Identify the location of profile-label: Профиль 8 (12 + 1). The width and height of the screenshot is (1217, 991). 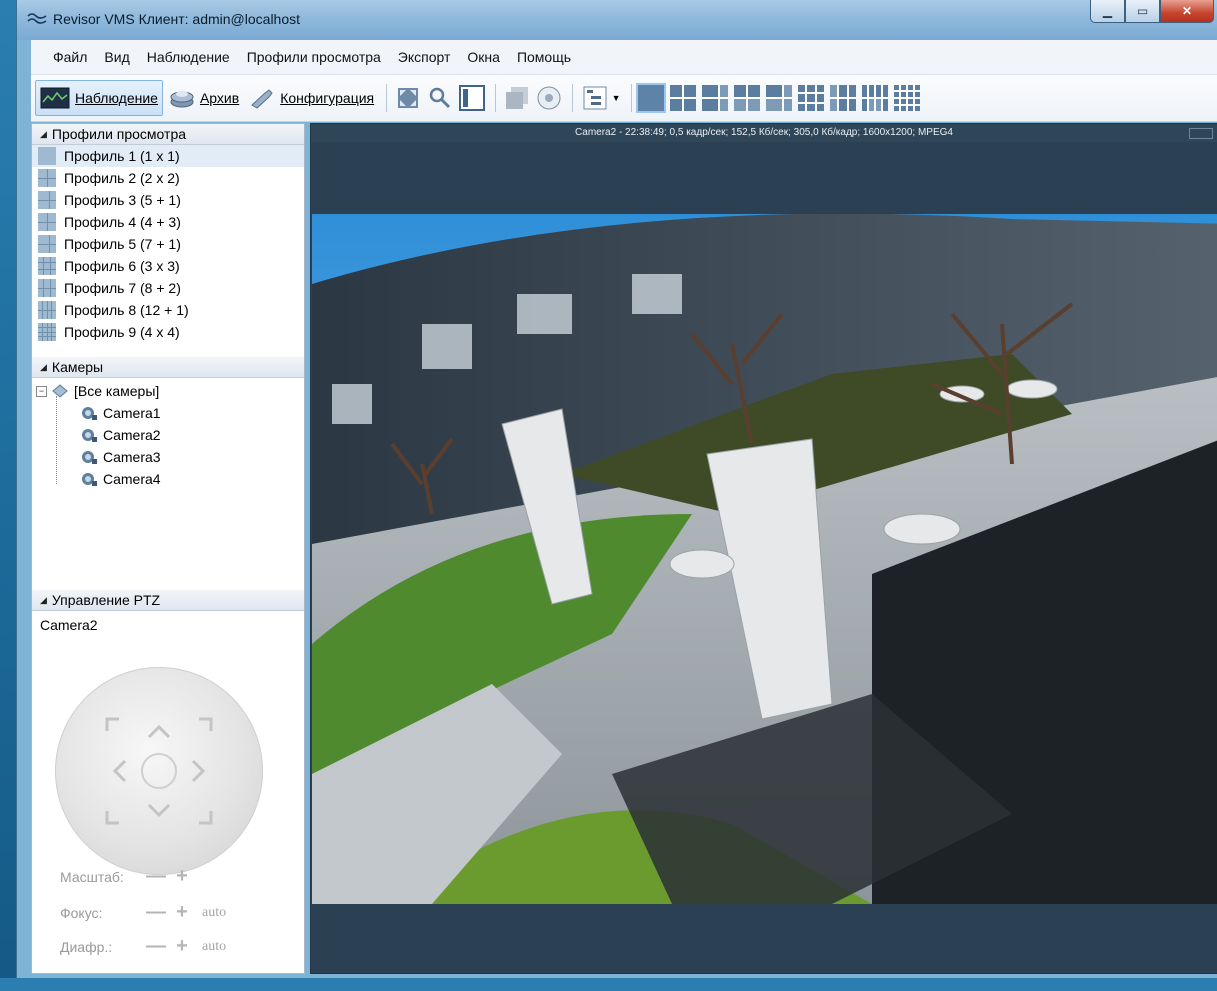
(126, 310).